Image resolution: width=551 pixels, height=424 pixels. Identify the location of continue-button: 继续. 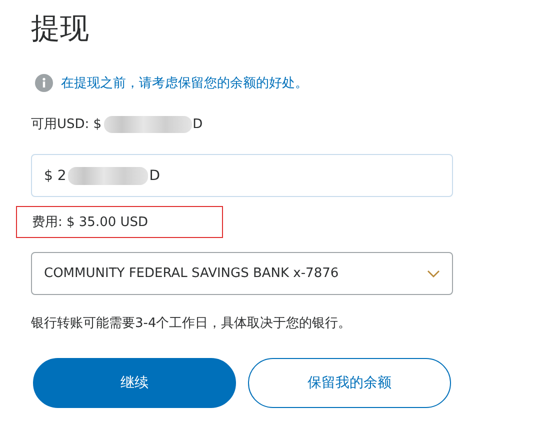
(134, 383).